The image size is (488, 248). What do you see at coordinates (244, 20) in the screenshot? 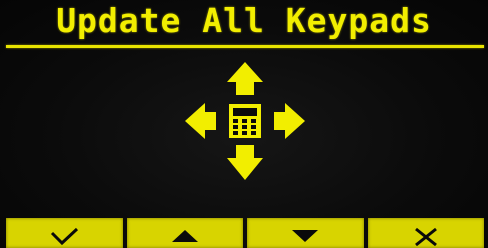
I see `screen-title: Update All Keypads` at bounding box center [244, 20].